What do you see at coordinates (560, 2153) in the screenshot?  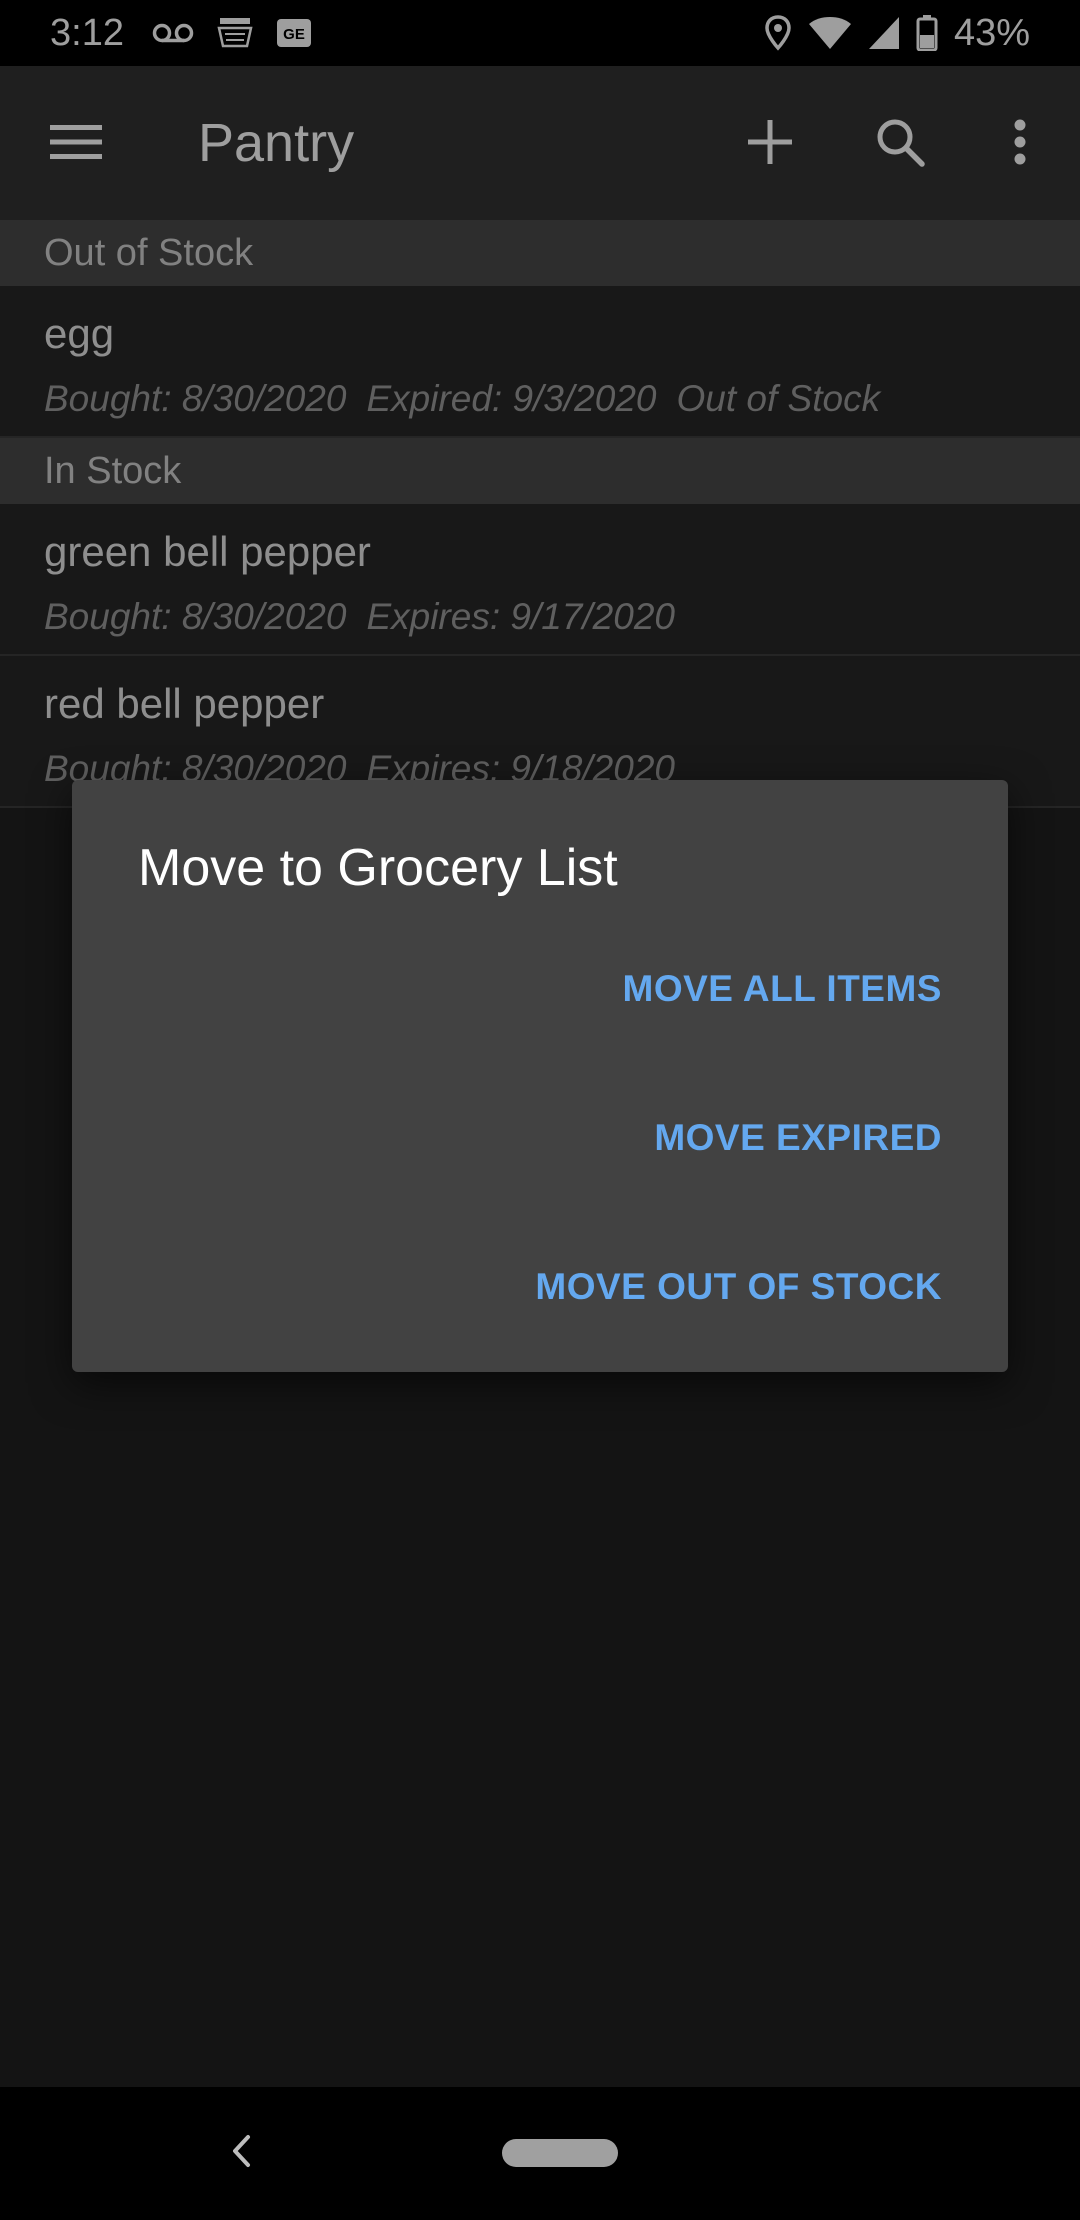 I see `home-button` at bounding box center [560, 2153].